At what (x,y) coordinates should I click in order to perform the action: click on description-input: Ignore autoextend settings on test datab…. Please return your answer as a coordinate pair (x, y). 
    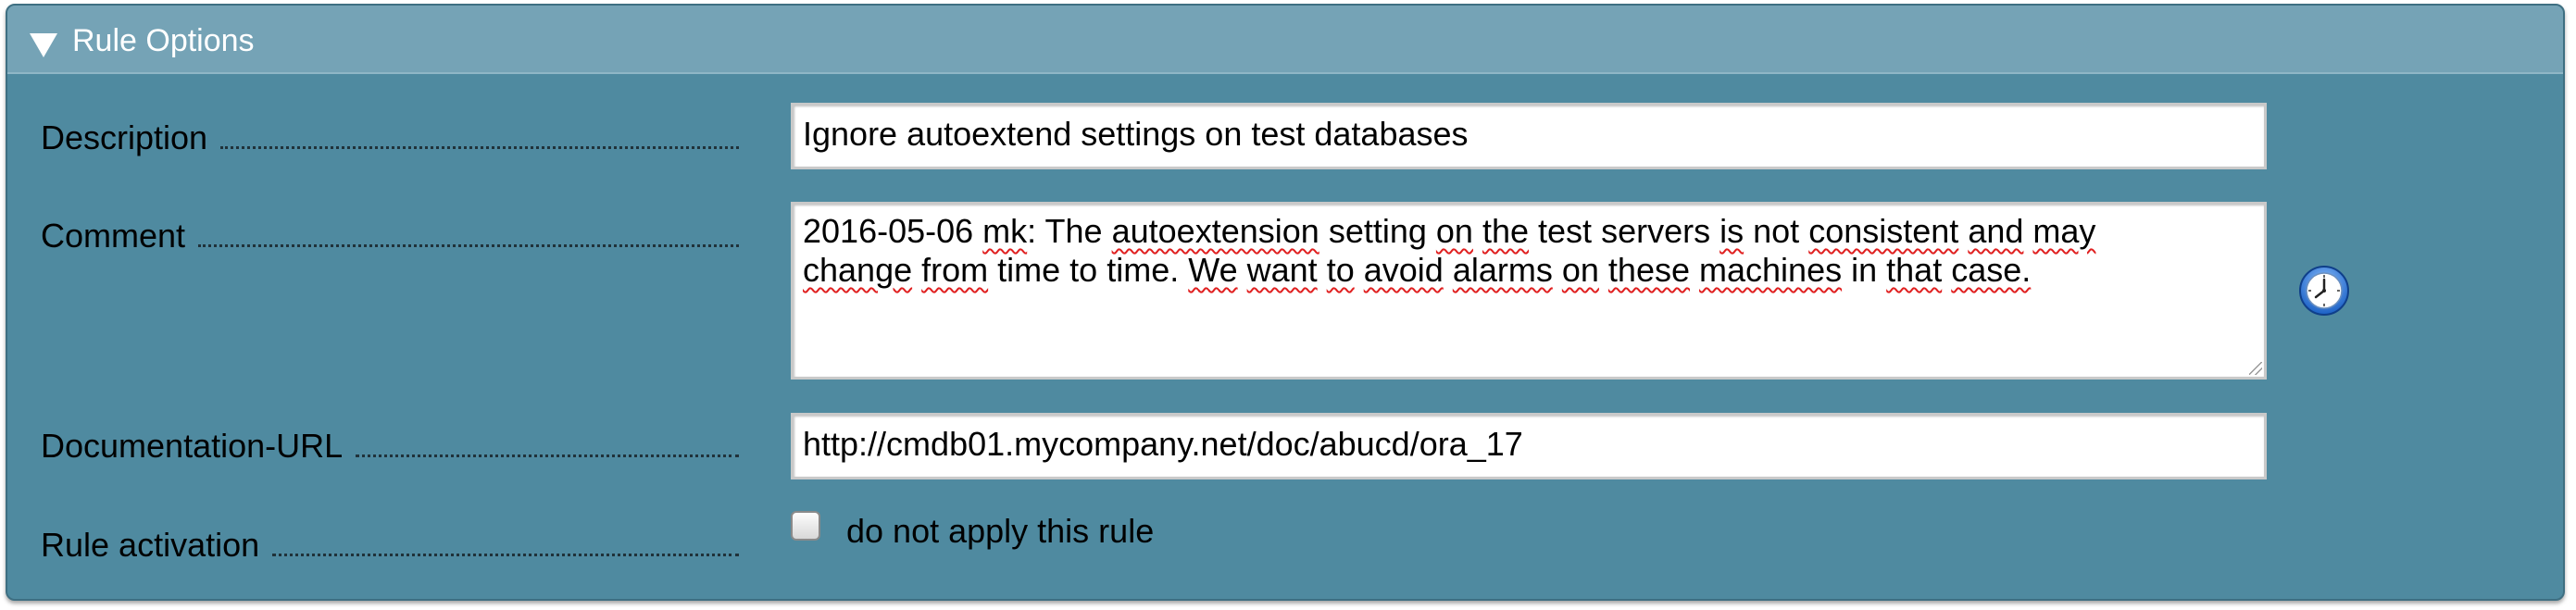
    Looking at the image, I should click on (1529, 136).